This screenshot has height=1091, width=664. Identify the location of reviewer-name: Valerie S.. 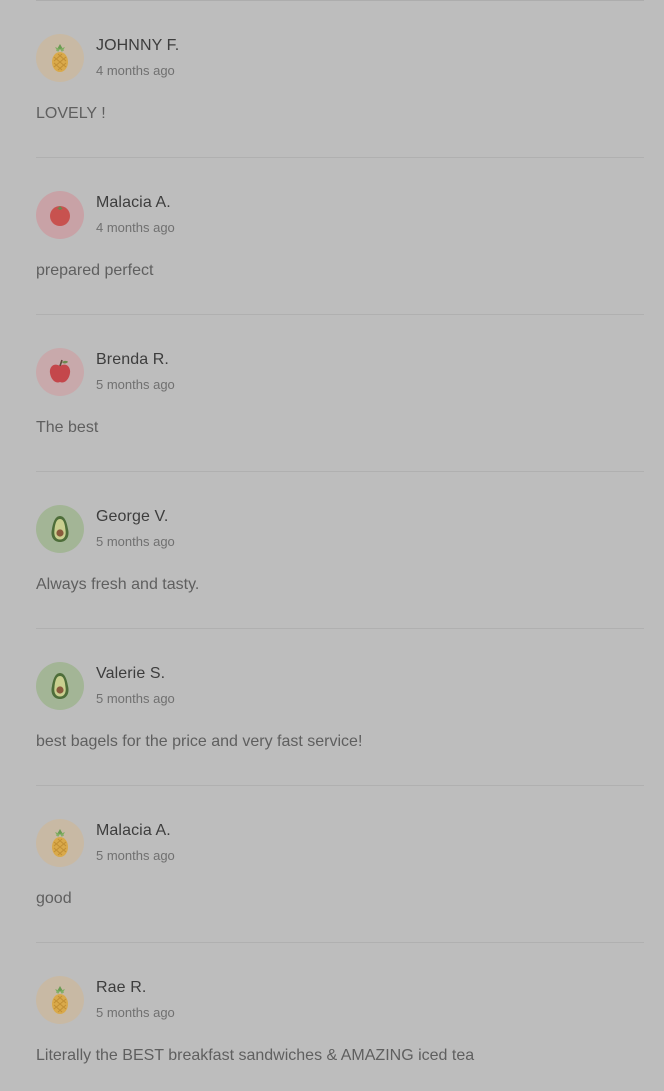
(131, 673).